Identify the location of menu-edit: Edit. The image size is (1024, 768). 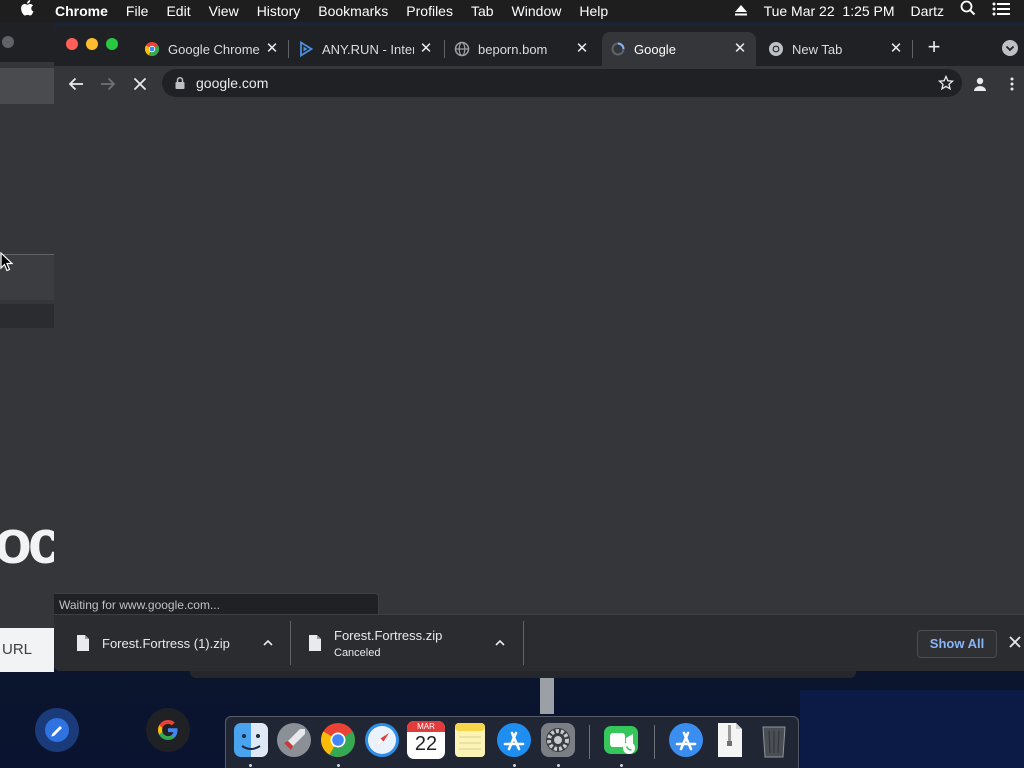
(178, 11).